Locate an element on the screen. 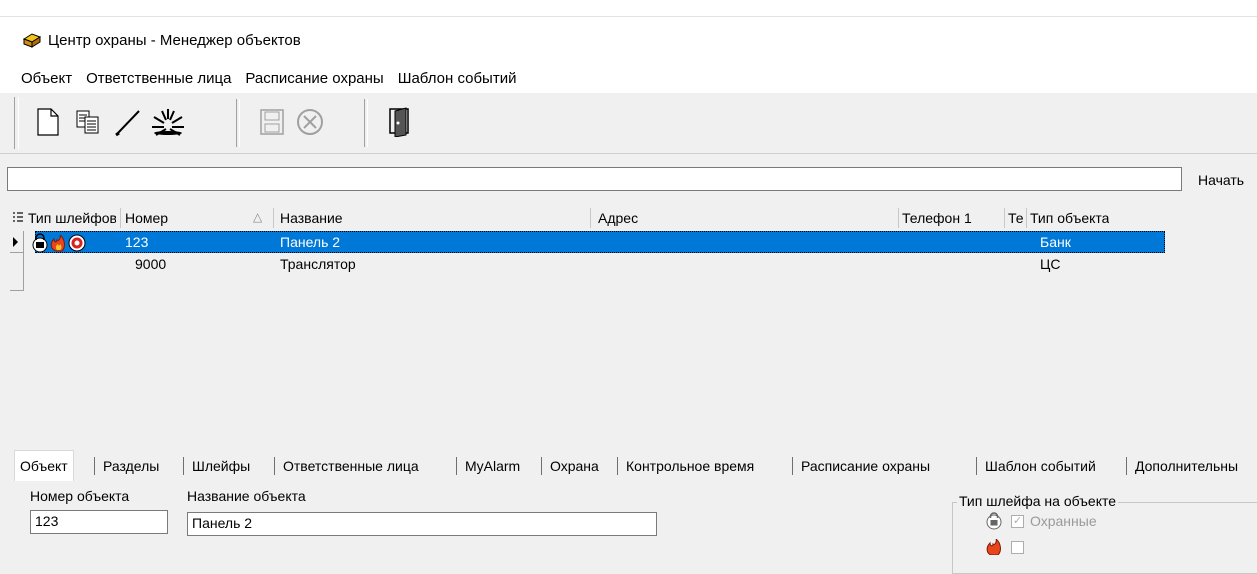 The height and width of the screenshot is (574, 1257). copy-object-button is located at coordinates (88, 122).